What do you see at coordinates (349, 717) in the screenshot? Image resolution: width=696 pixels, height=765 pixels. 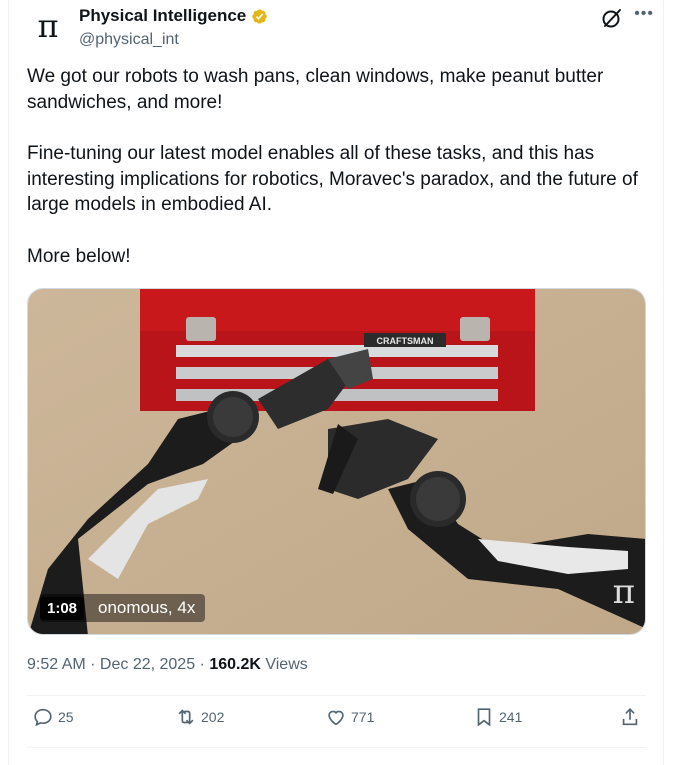 I see `like-button: 771` at bounding box center [349, 717].